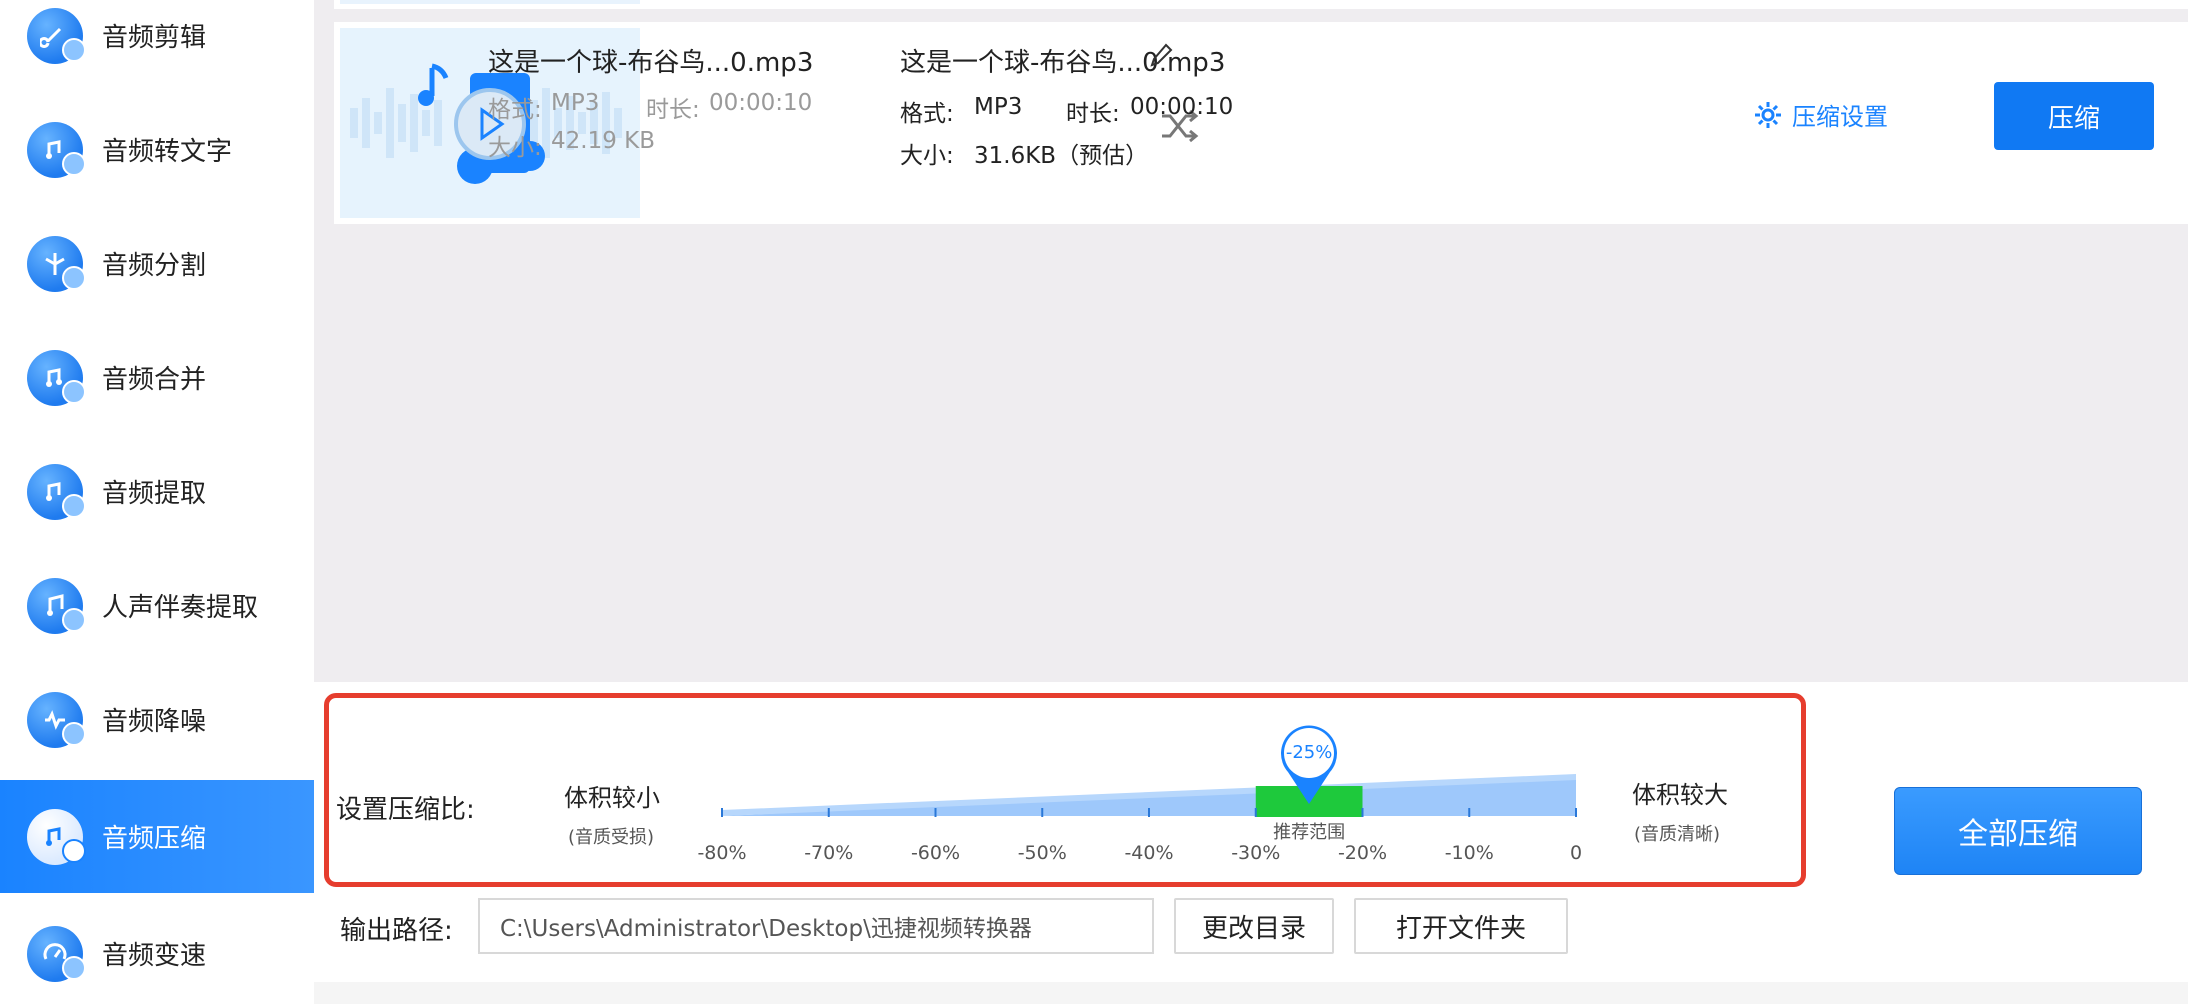 The image size is (2188, 1004). Describe the element at coordinates (829, 853) in the screenshot. I see `tick-label: -70%` at that location.